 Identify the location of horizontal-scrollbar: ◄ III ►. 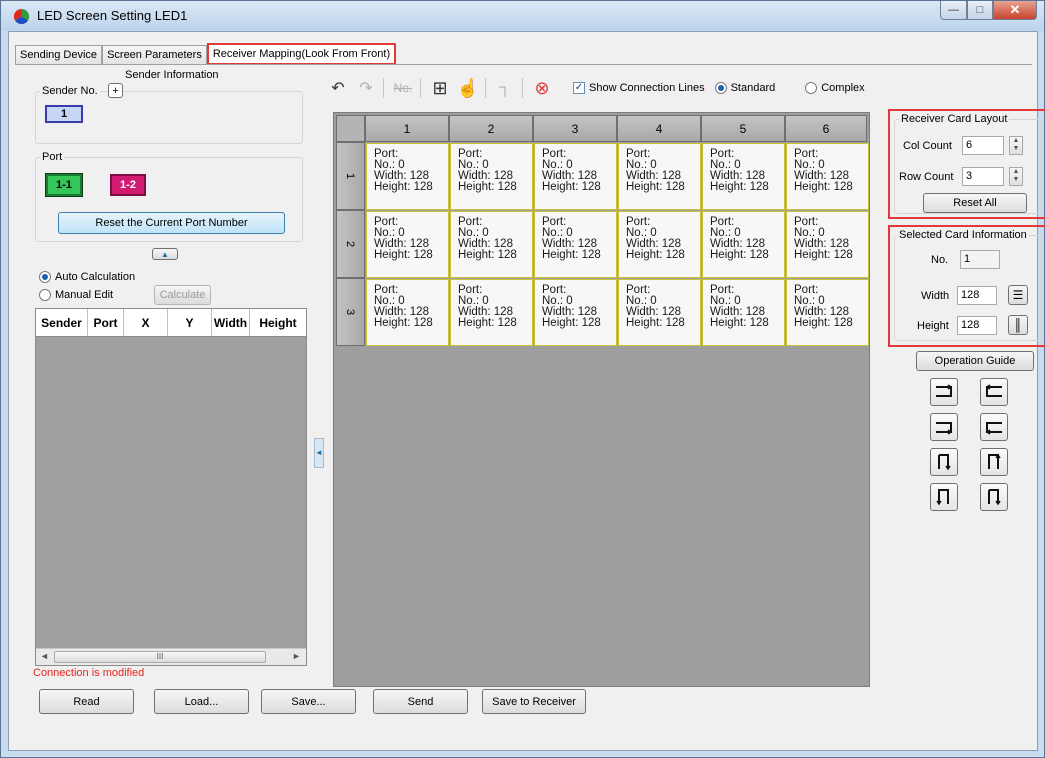
(171, 656).